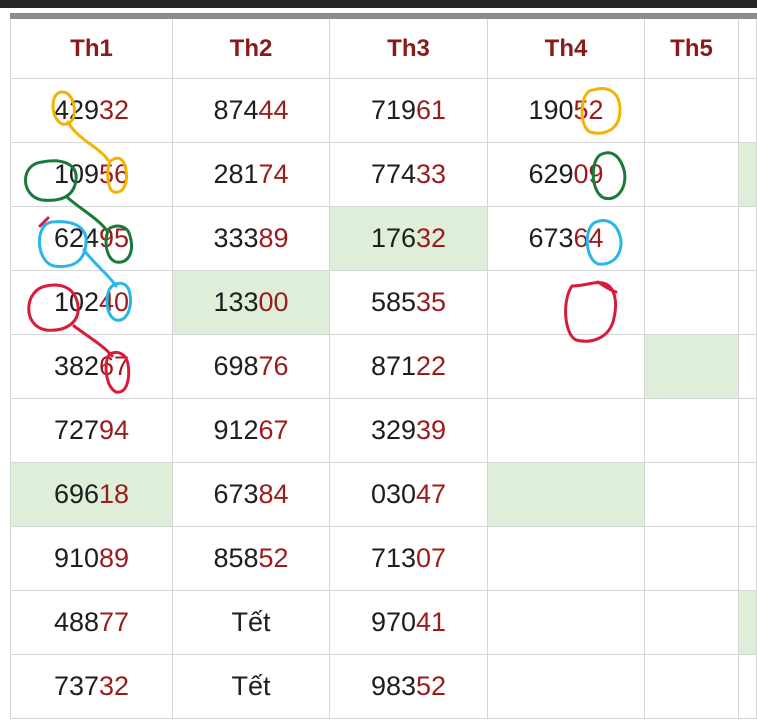 This screenshot has width=757, height=720. What do you see at coordinates (336, 140) in the screenshot?
I see `yellow-annotation` at bounding box center [336, 140].